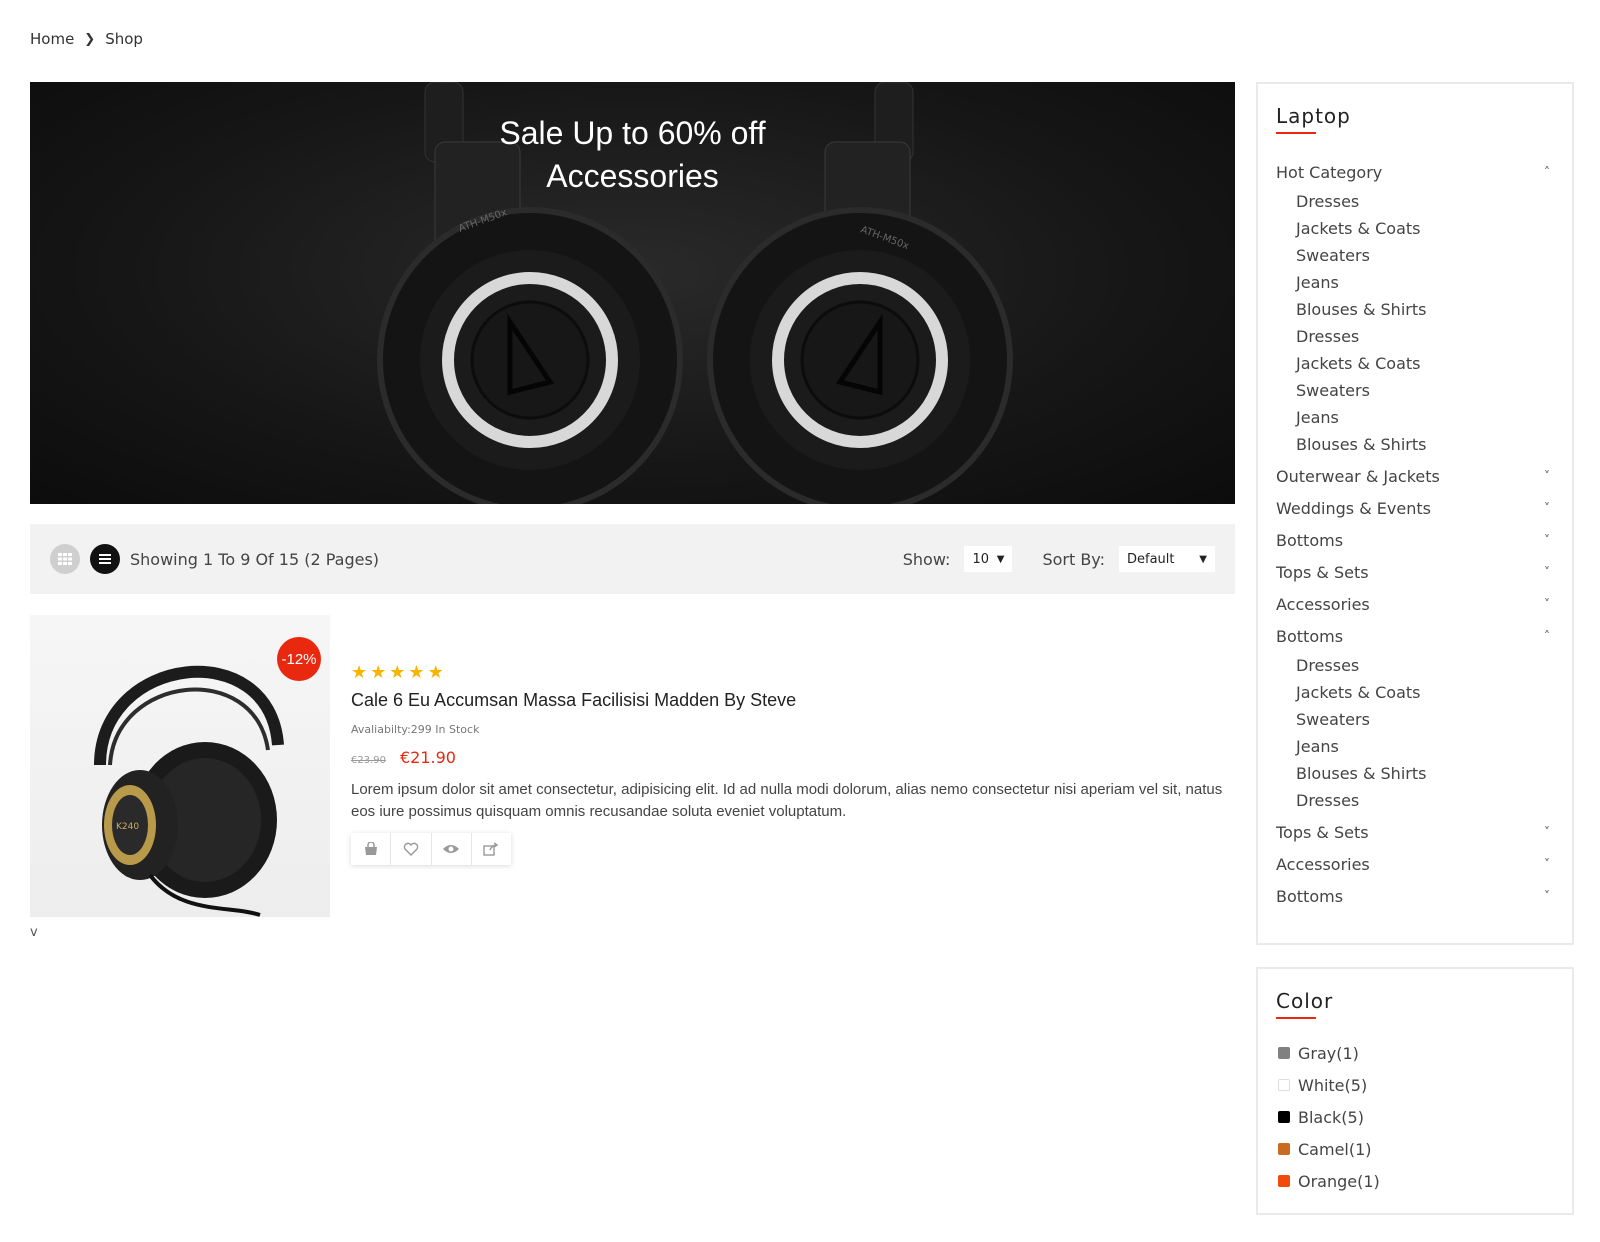 Image resolution: width=1600 pixels, height=1242 pixels. What do you see at coordinates (926, 559) in the screenshot?
I see `show-label: Show:` at bounding box center [926, 559].